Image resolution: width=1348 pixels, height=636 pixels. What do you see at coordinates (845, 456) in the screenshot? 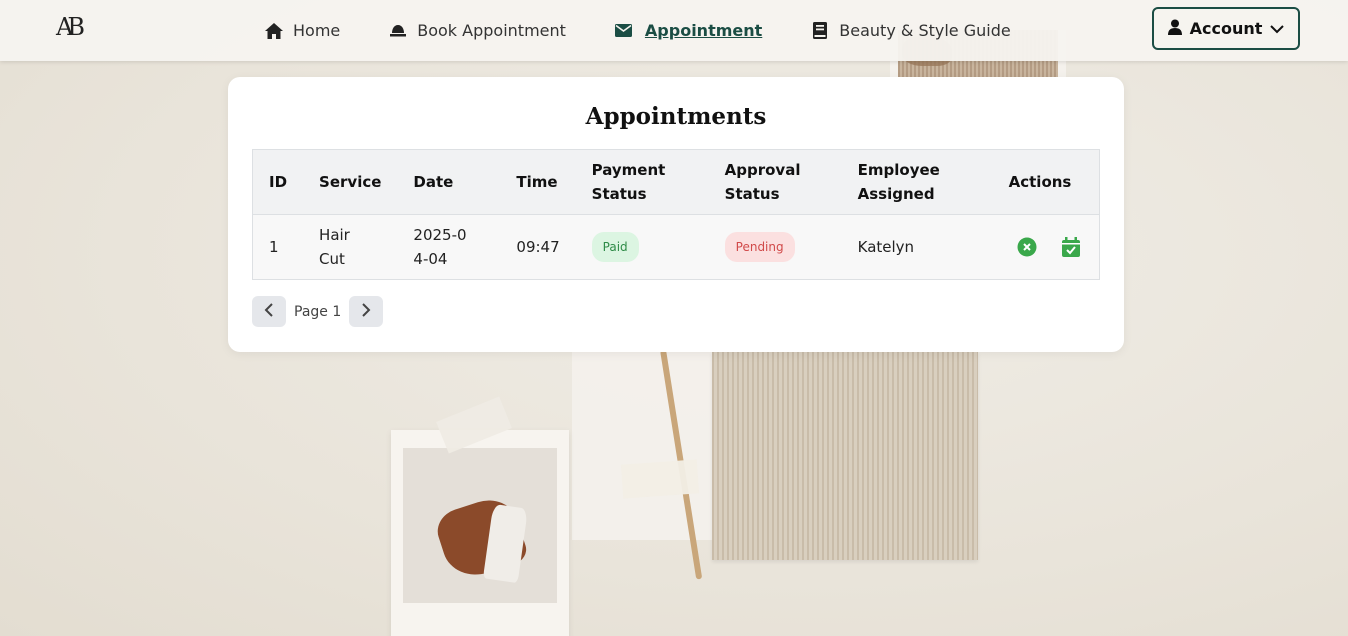
I see `linen-swatch-image` at bounding box center [845, 456].